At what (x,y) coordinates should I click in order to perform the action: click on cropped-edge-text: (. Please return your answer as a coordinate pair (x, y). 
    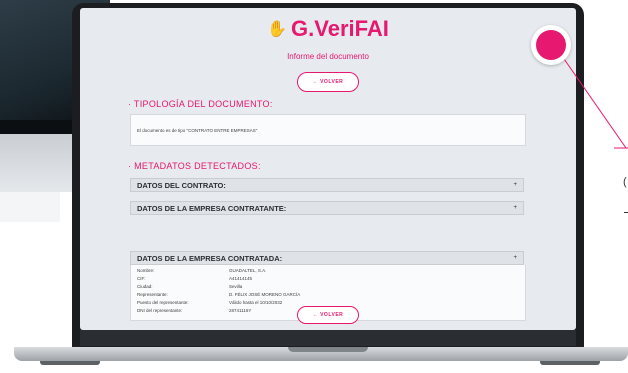
    Looking at the image, I should click on (625, 182).